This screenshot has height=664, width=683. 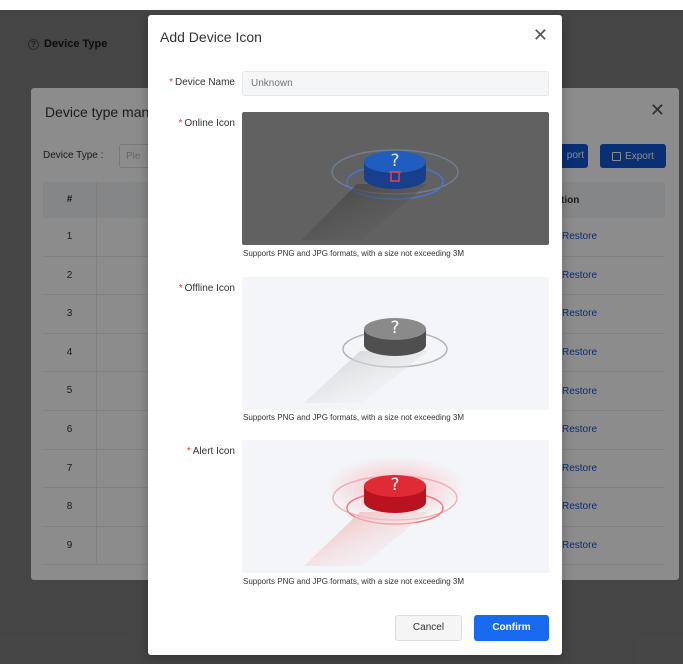 I want to click on alert-device-icon: ?, so click(x=384, y=511).